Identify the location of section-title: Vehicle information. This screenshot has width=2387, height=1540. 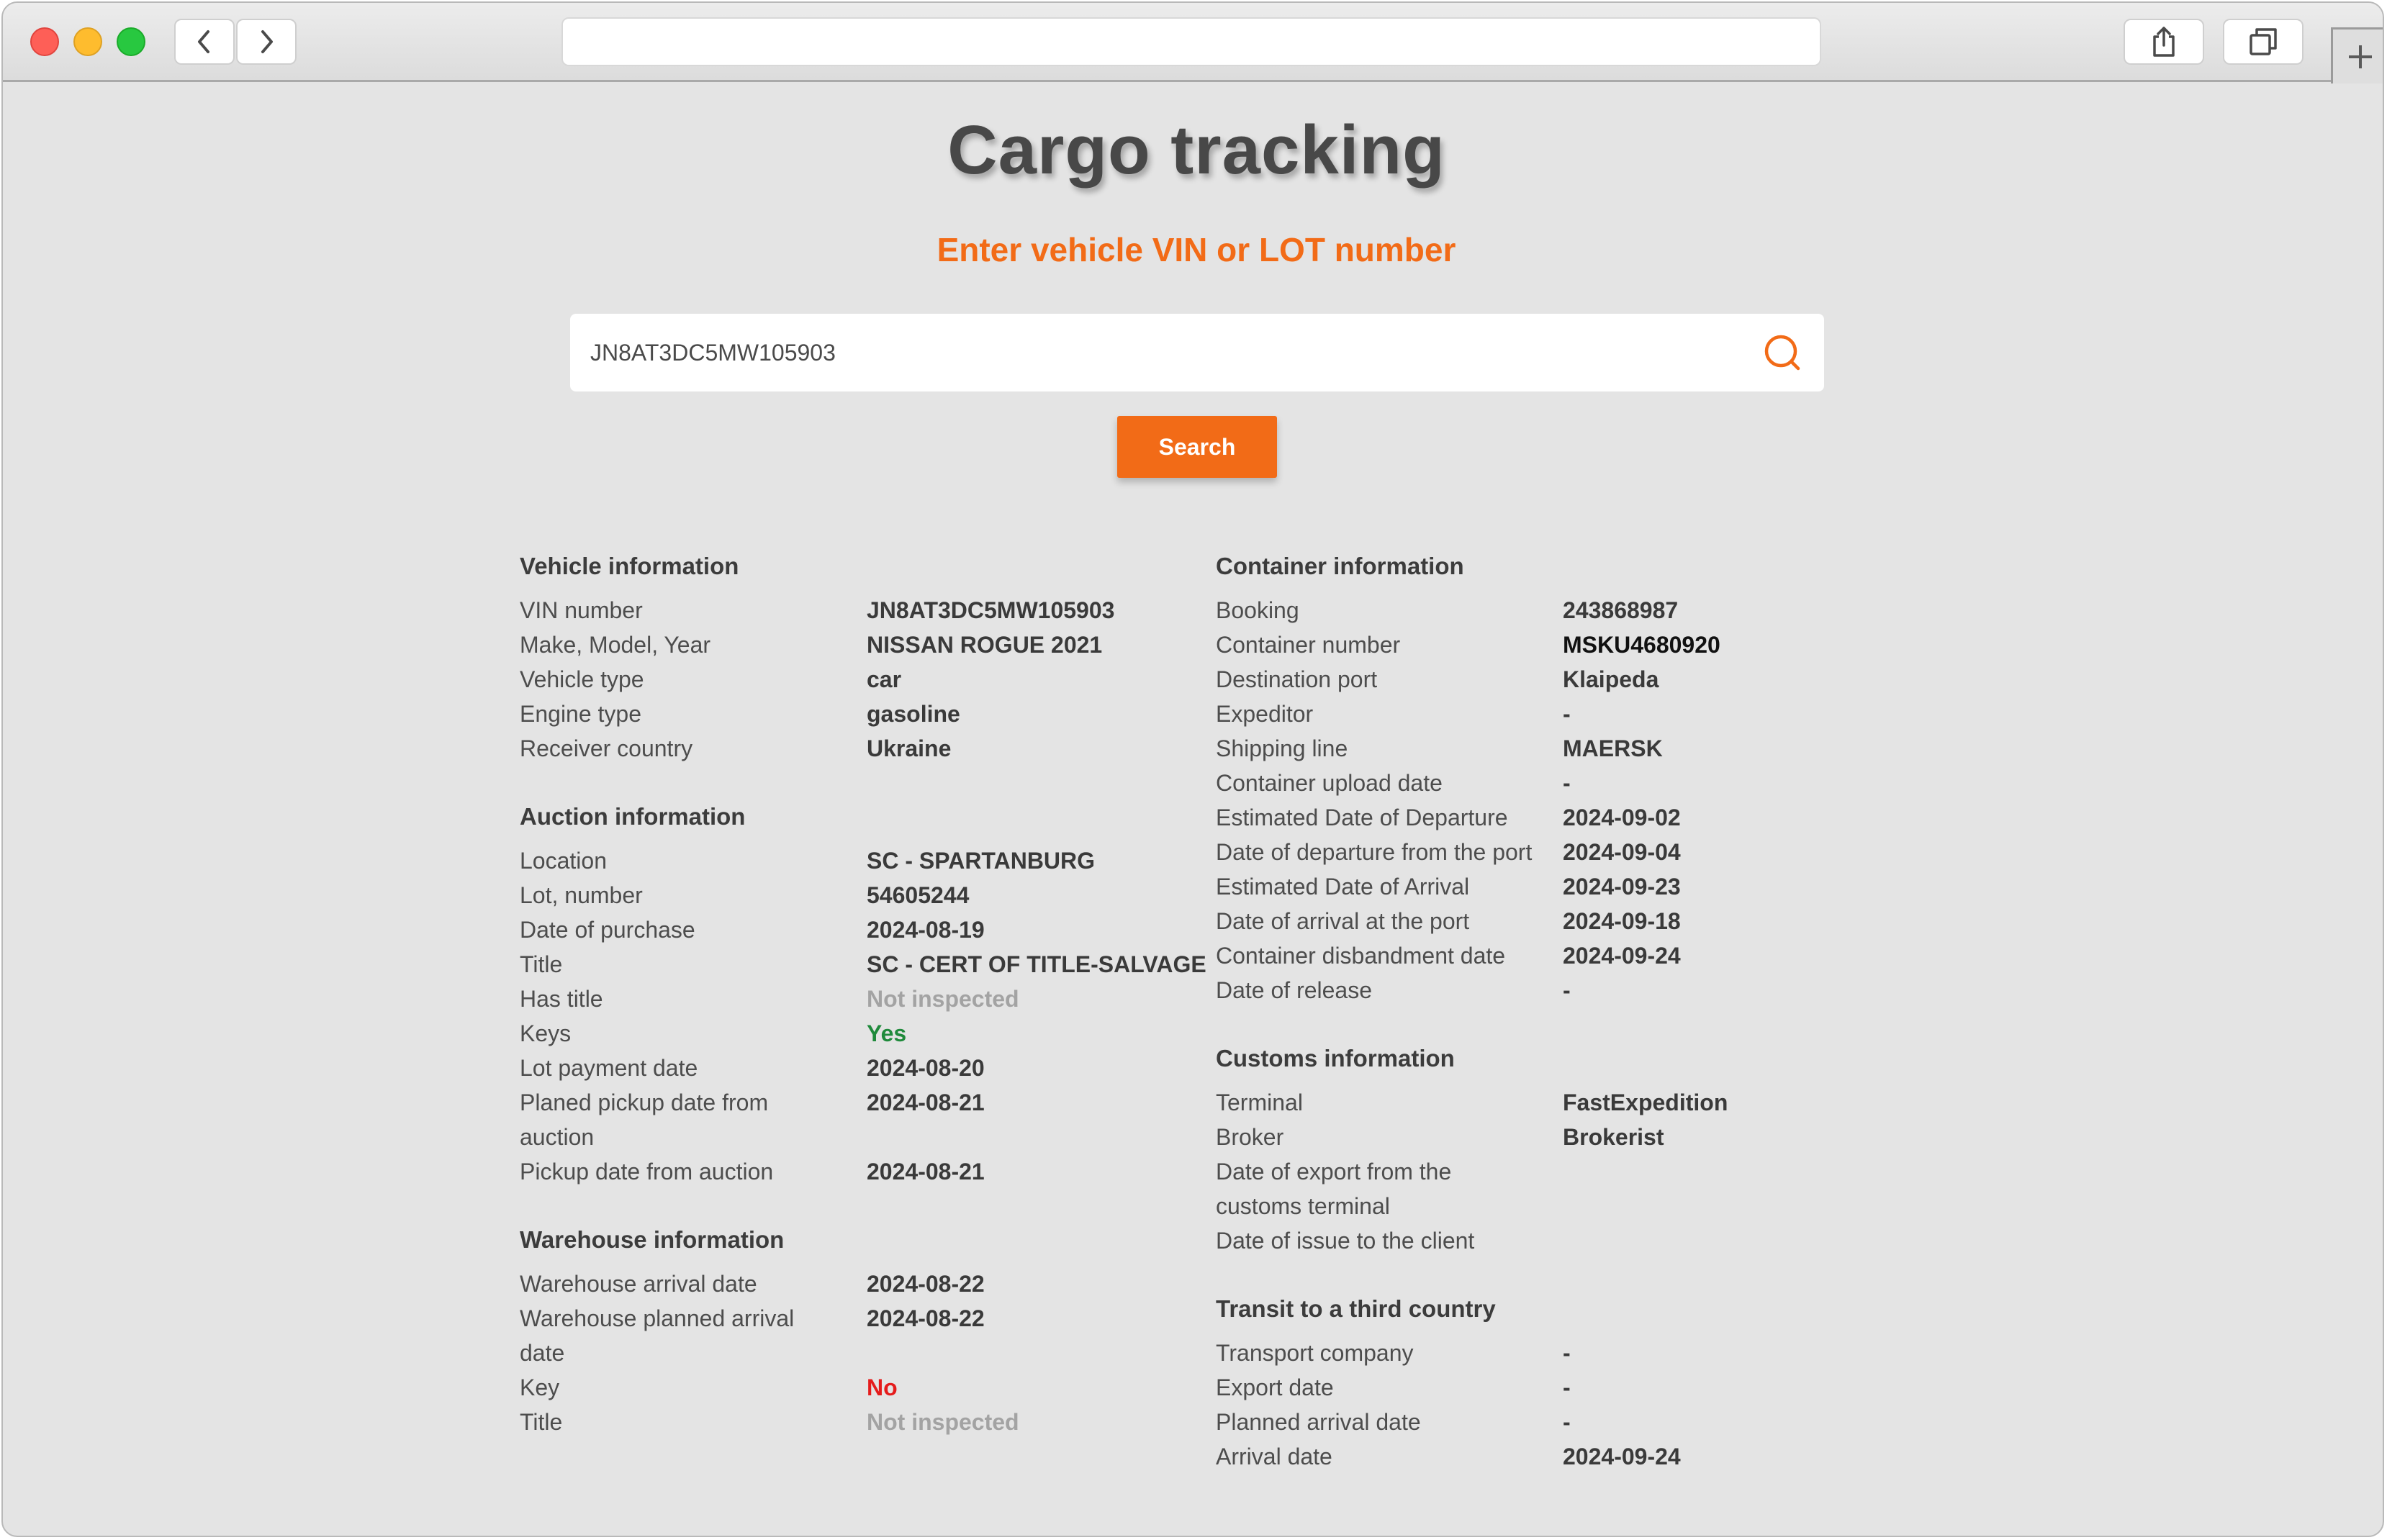
(629, 566).